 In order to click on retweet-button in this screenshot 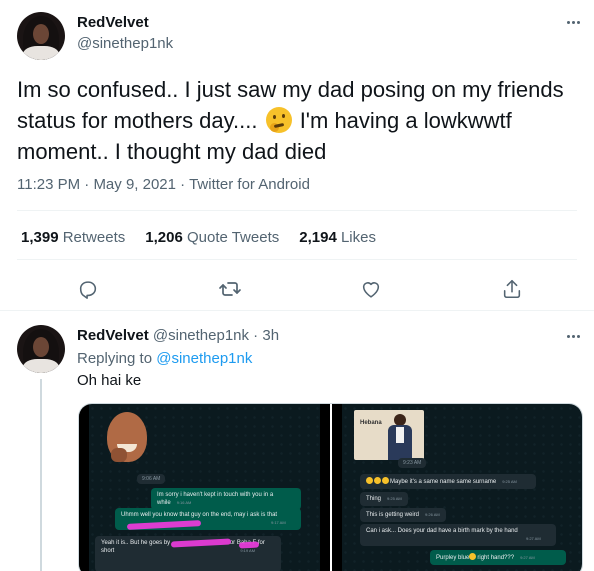, I will do `click(230, 289)`.